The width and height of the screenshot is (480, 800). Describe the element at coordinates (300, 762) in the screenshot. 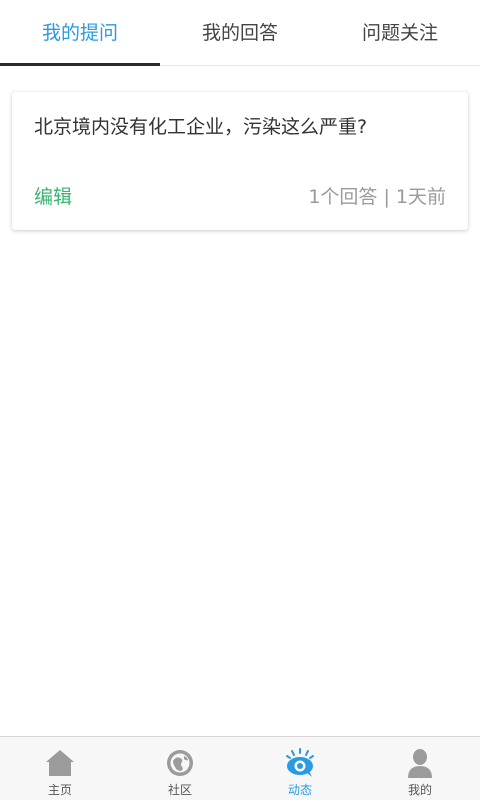

I see `activity-icon` at that location.